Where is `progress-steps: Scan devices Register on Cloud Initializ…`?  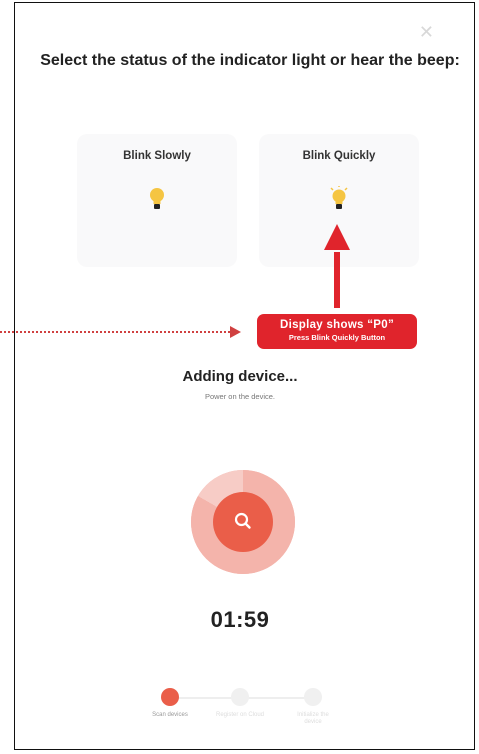
progress-steps: Scan devices Register on Cloud Initializ… is located at coordinates (240, 713).